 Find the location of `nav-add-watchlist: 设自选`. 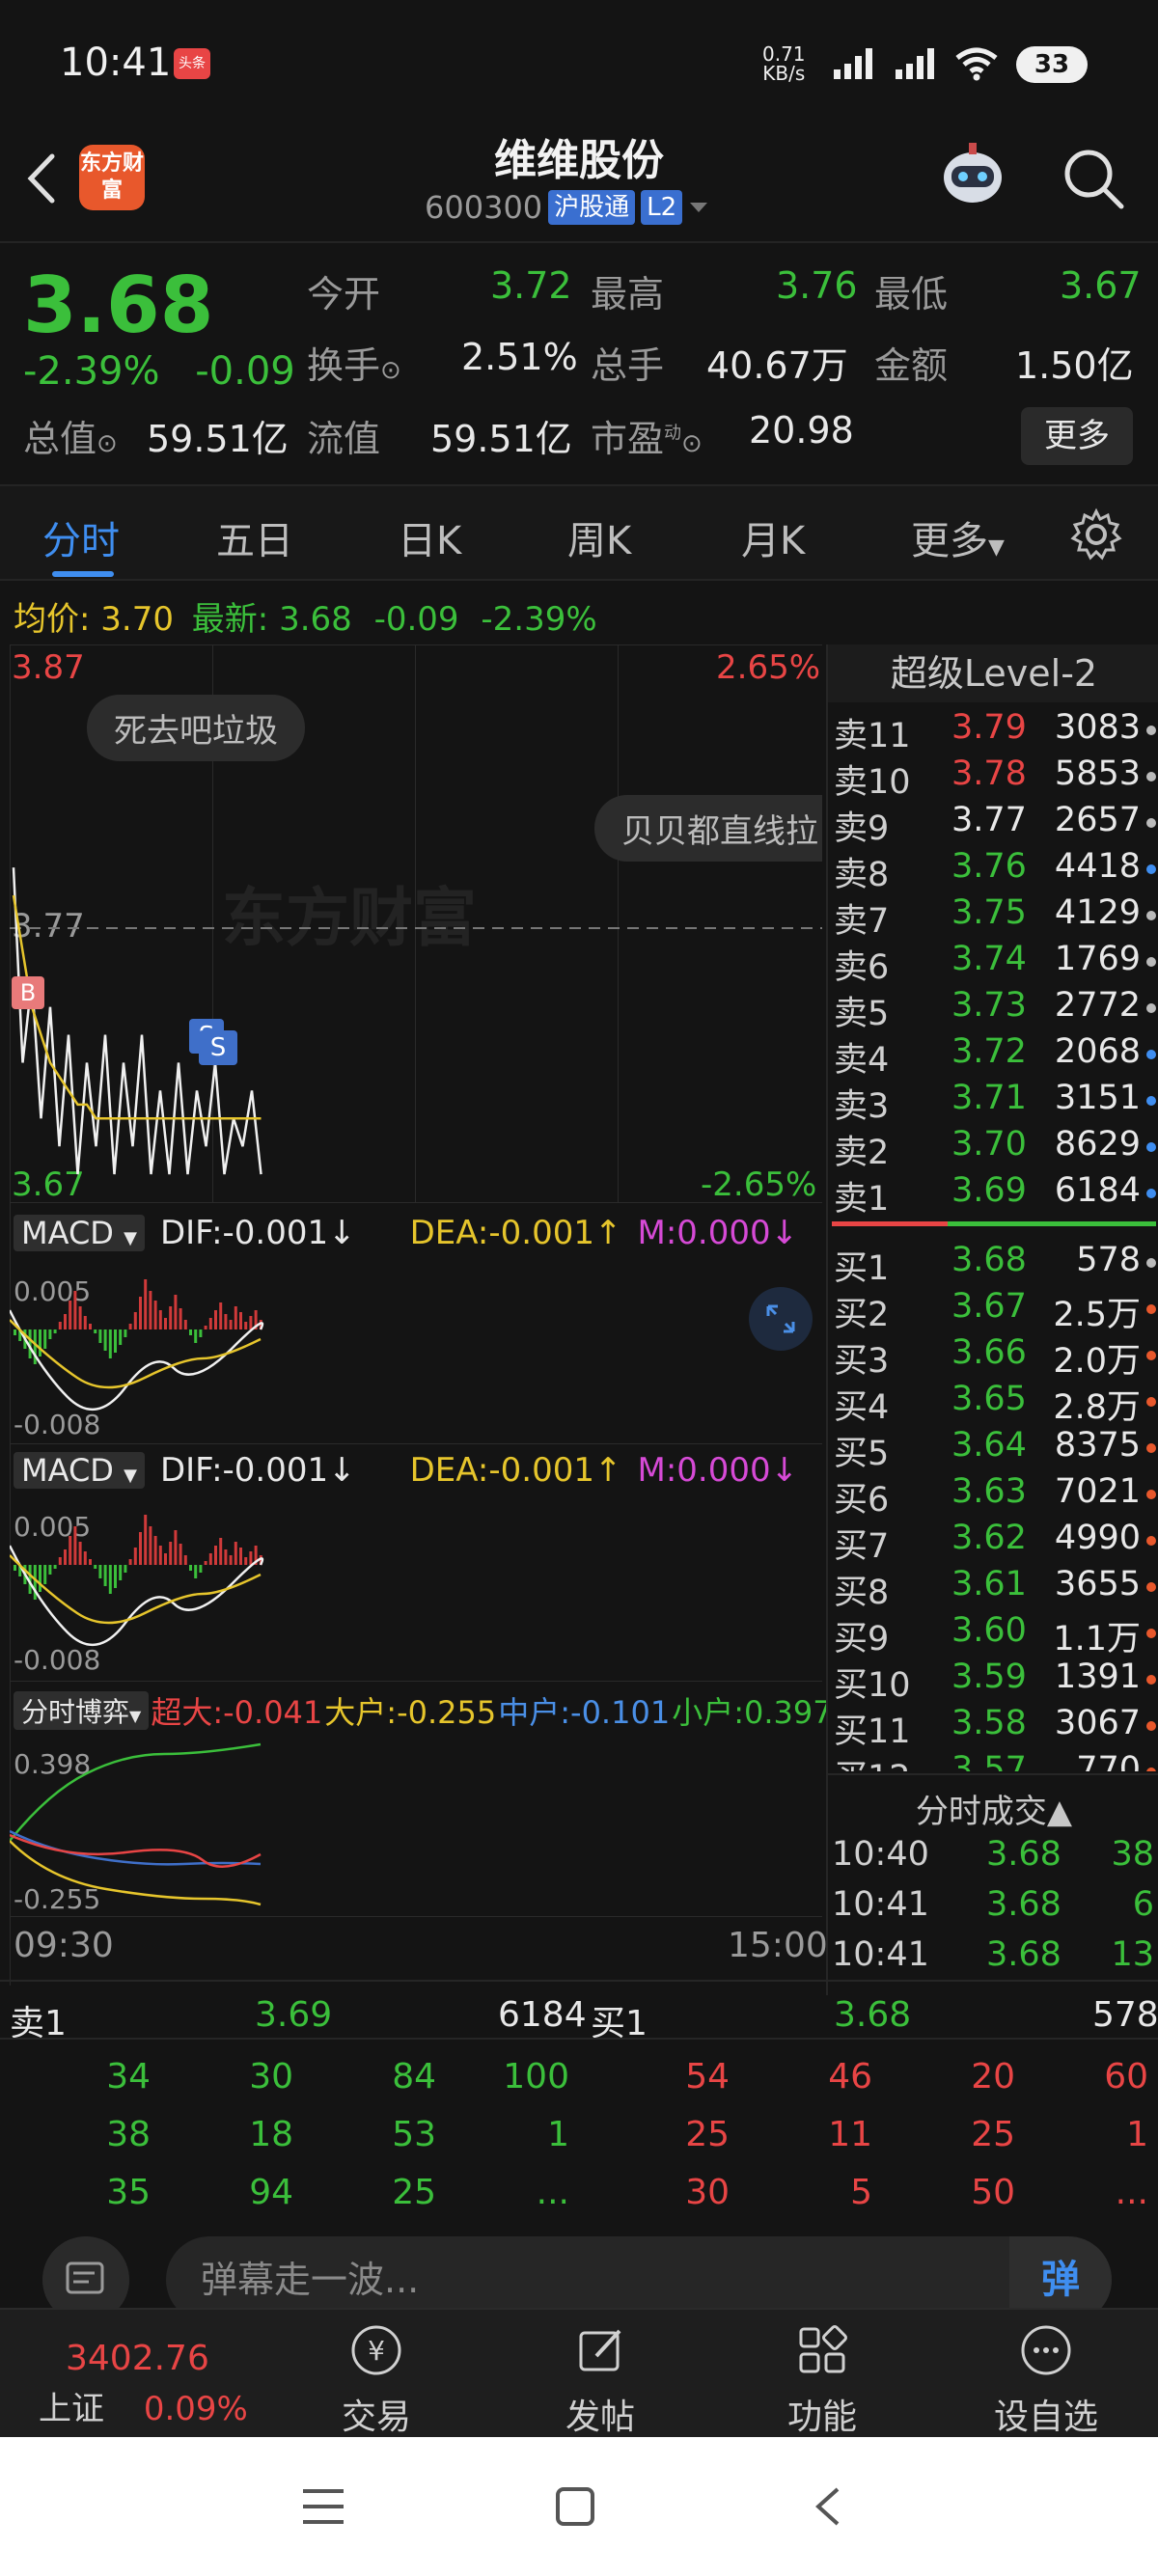

nav-add-watchlist: 设自选 is located at coordinates (1046, 2374).